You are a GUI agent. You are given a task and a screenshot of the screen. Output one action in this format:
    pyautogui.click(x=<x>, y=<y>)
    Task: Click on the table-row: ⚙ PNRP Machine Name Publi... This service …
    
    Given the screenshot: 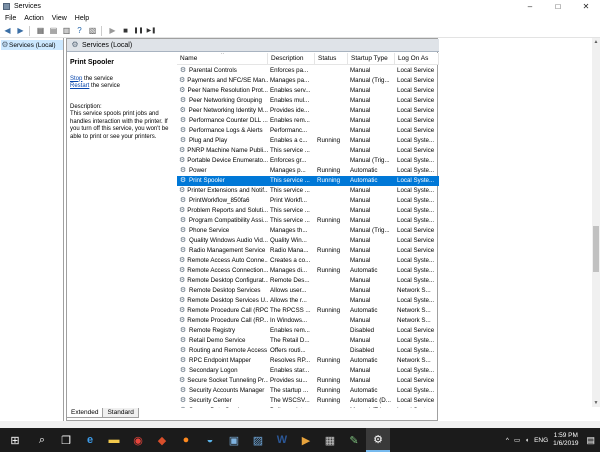 What is the action you would take?
    pyautogui.click(x=308, y=151)
    